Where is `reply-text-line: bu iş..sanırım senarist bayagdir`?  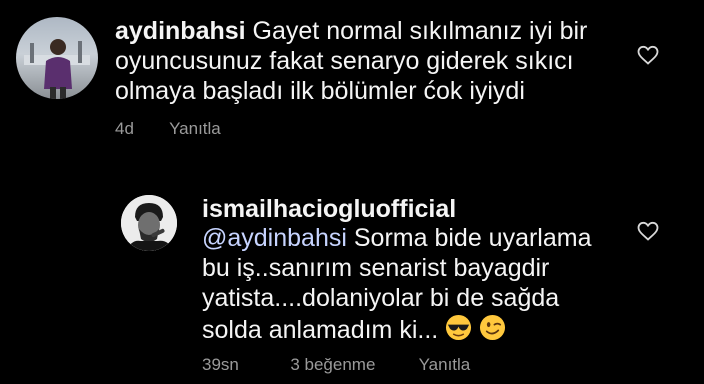
reply-text-line: bu iş..sanırım senarist bayagdir is located at coordinates (376, 268).